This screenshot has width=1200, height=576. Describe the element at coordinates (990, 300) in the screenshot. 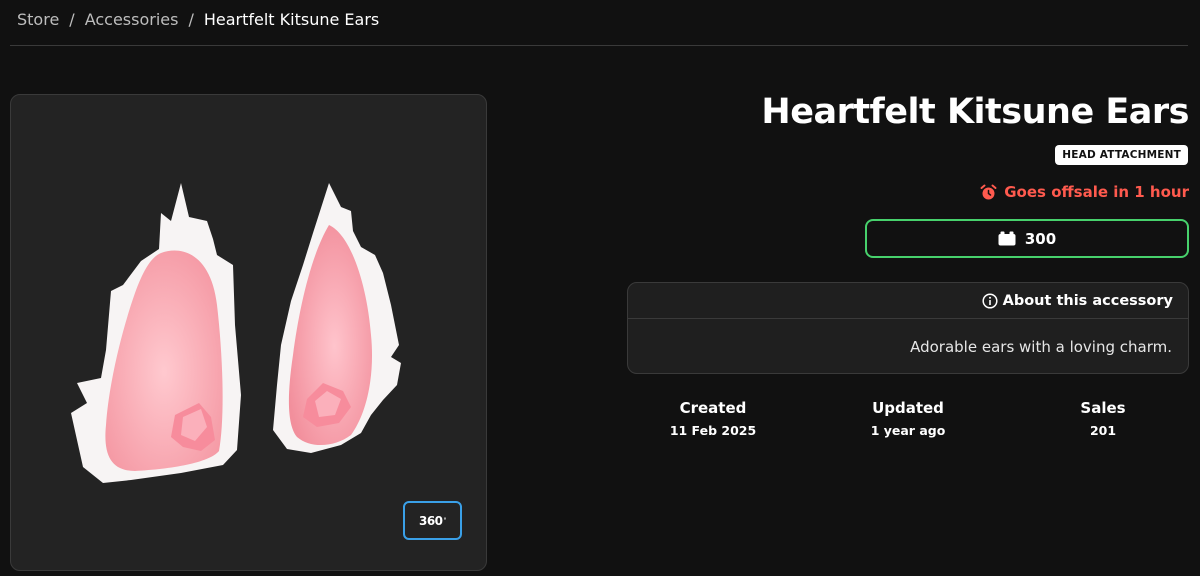

I see `info-icon` at that location.